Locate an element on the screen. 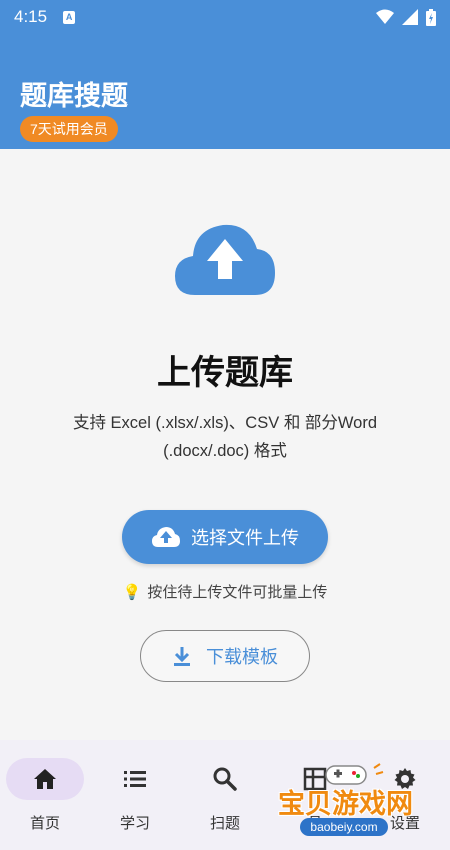 The width and height of the screenshot is (450, 850). select-file-label: 选择文件上传 is located at coordinates (245, 538).